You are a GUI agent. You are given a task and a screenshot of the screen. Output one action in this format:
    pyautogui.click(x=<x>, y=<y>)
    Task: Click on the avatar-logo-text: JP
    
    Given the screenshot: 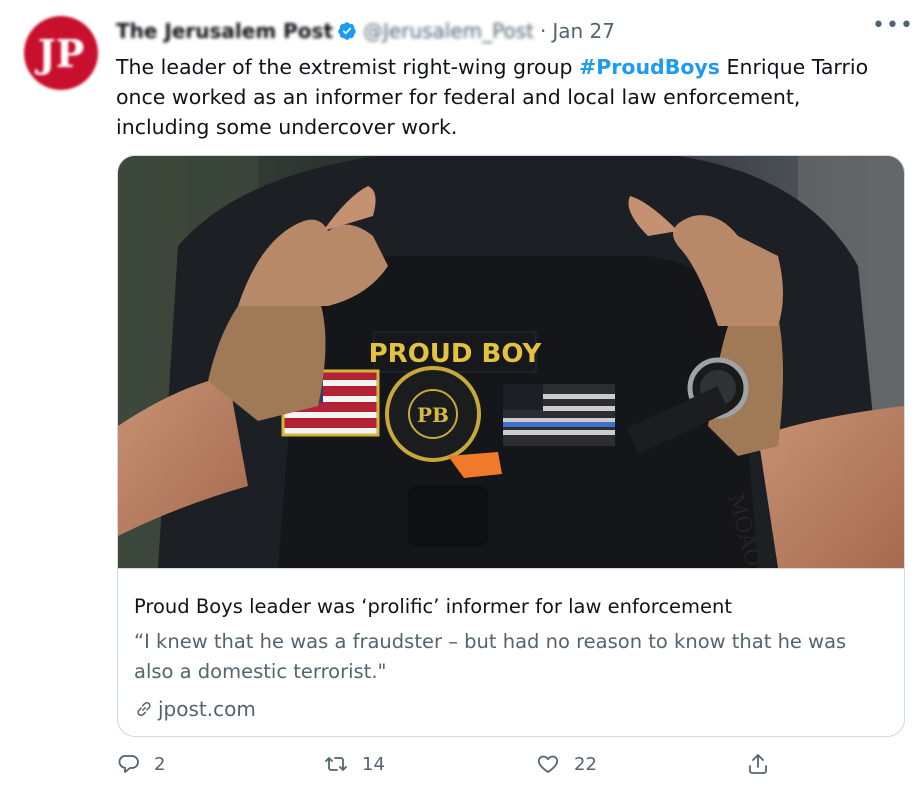 What is the action you would take?
    pyautogui.click(x=61, y=53)
    